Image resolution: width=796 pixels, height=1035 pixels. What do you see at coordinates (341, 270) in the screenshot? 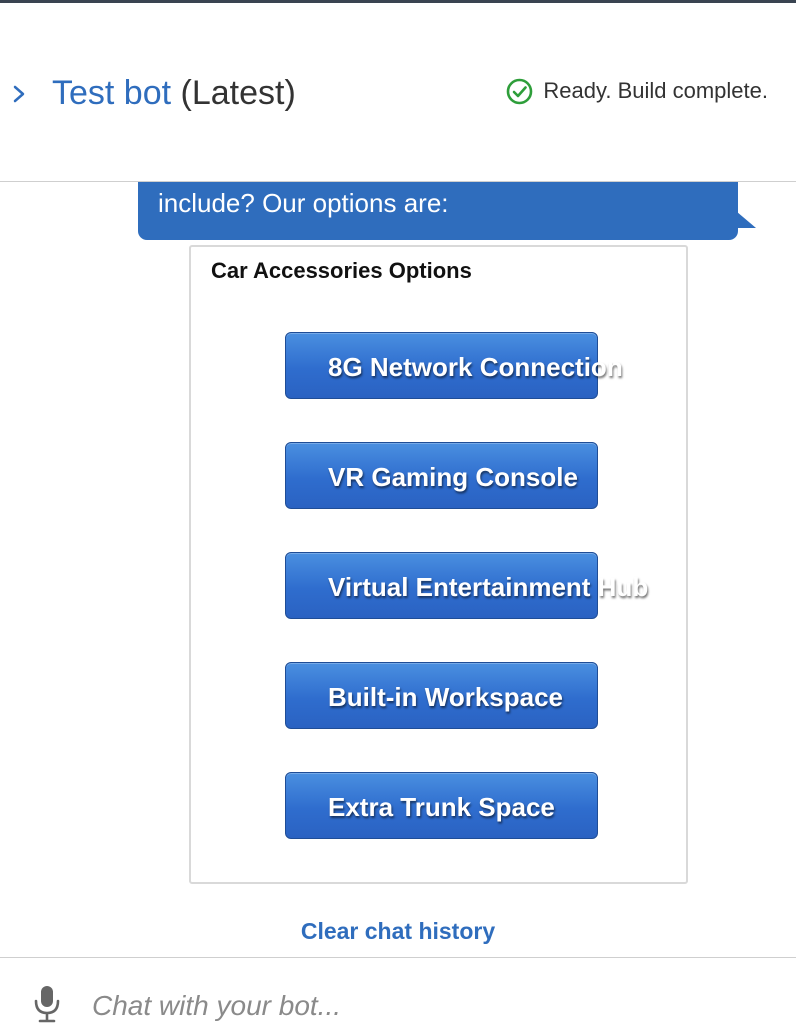
I see `card-title: Car Accessories Options` at bounding box center [341, 270].